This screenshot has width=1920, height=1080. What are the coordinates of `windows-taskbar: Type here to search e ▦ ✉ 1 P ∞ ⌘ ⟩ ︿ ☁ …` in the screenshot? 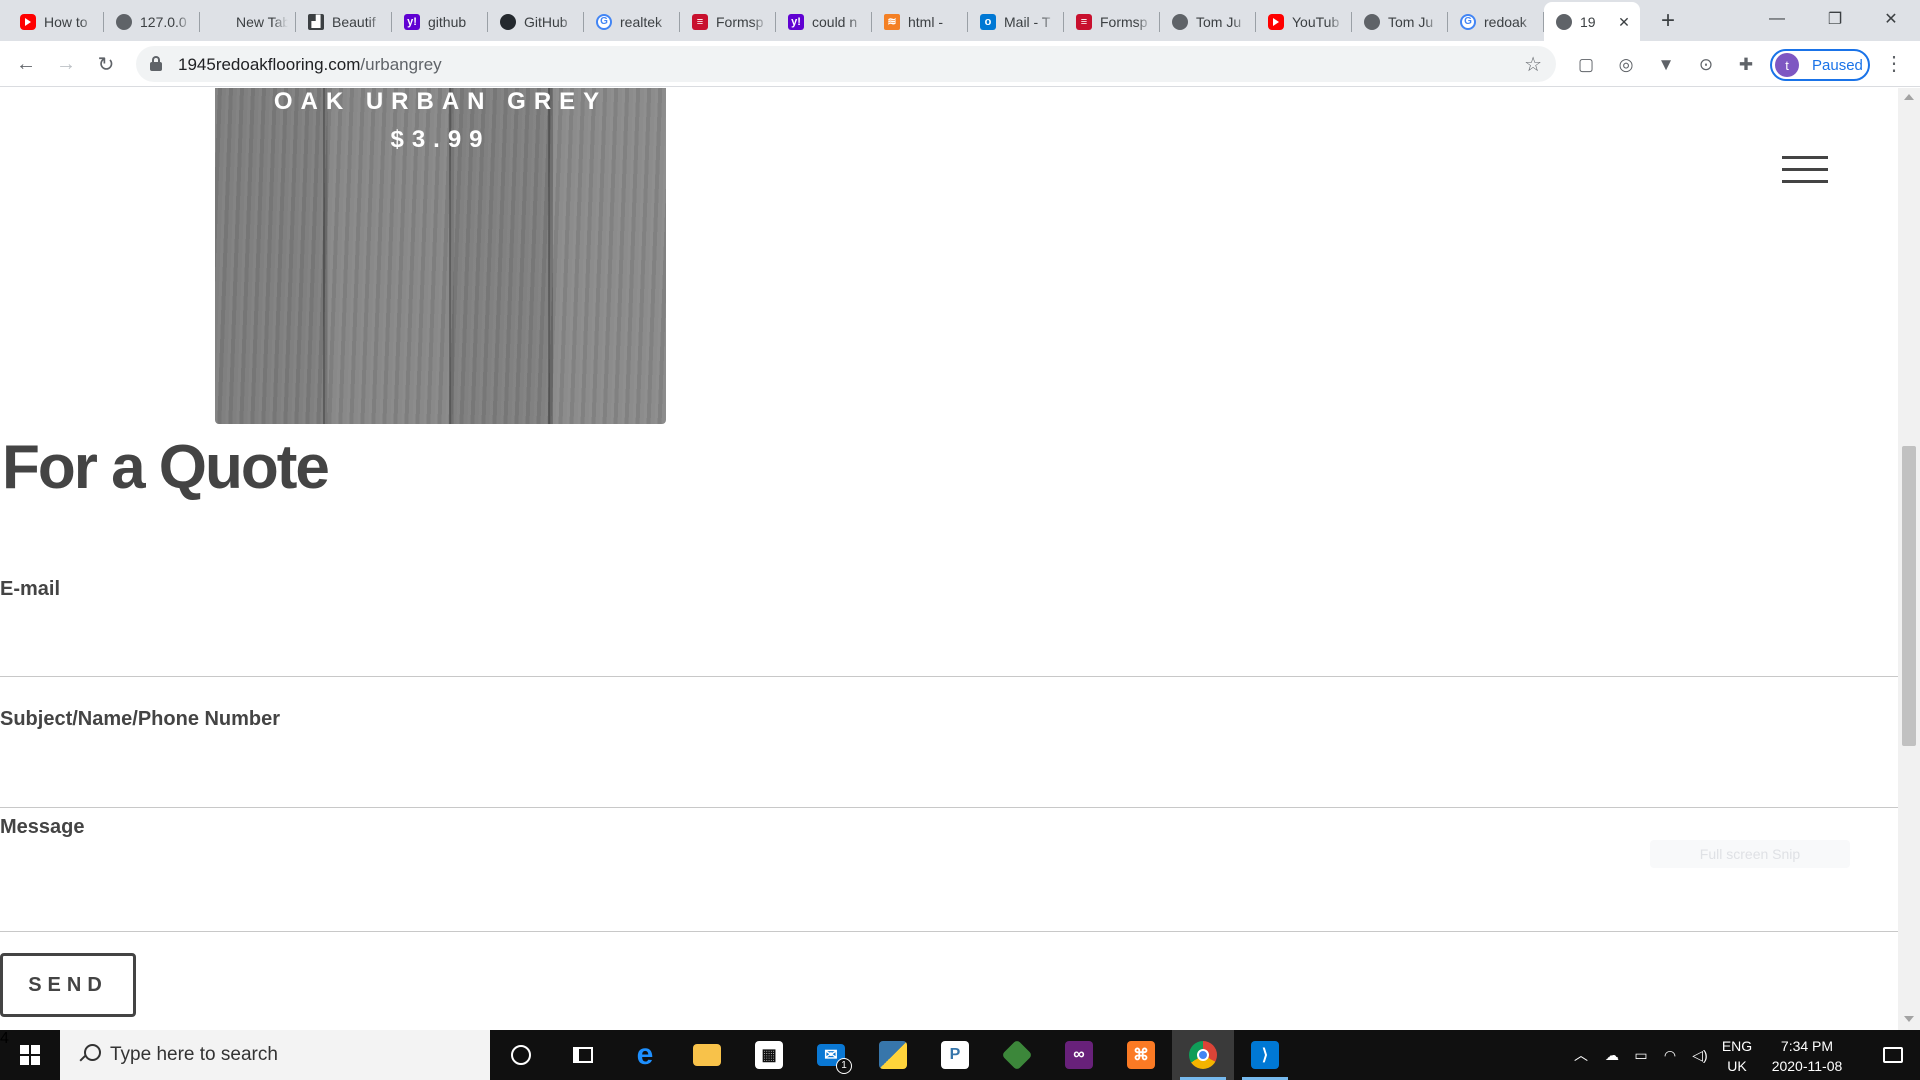 It's located at (960, 1055).